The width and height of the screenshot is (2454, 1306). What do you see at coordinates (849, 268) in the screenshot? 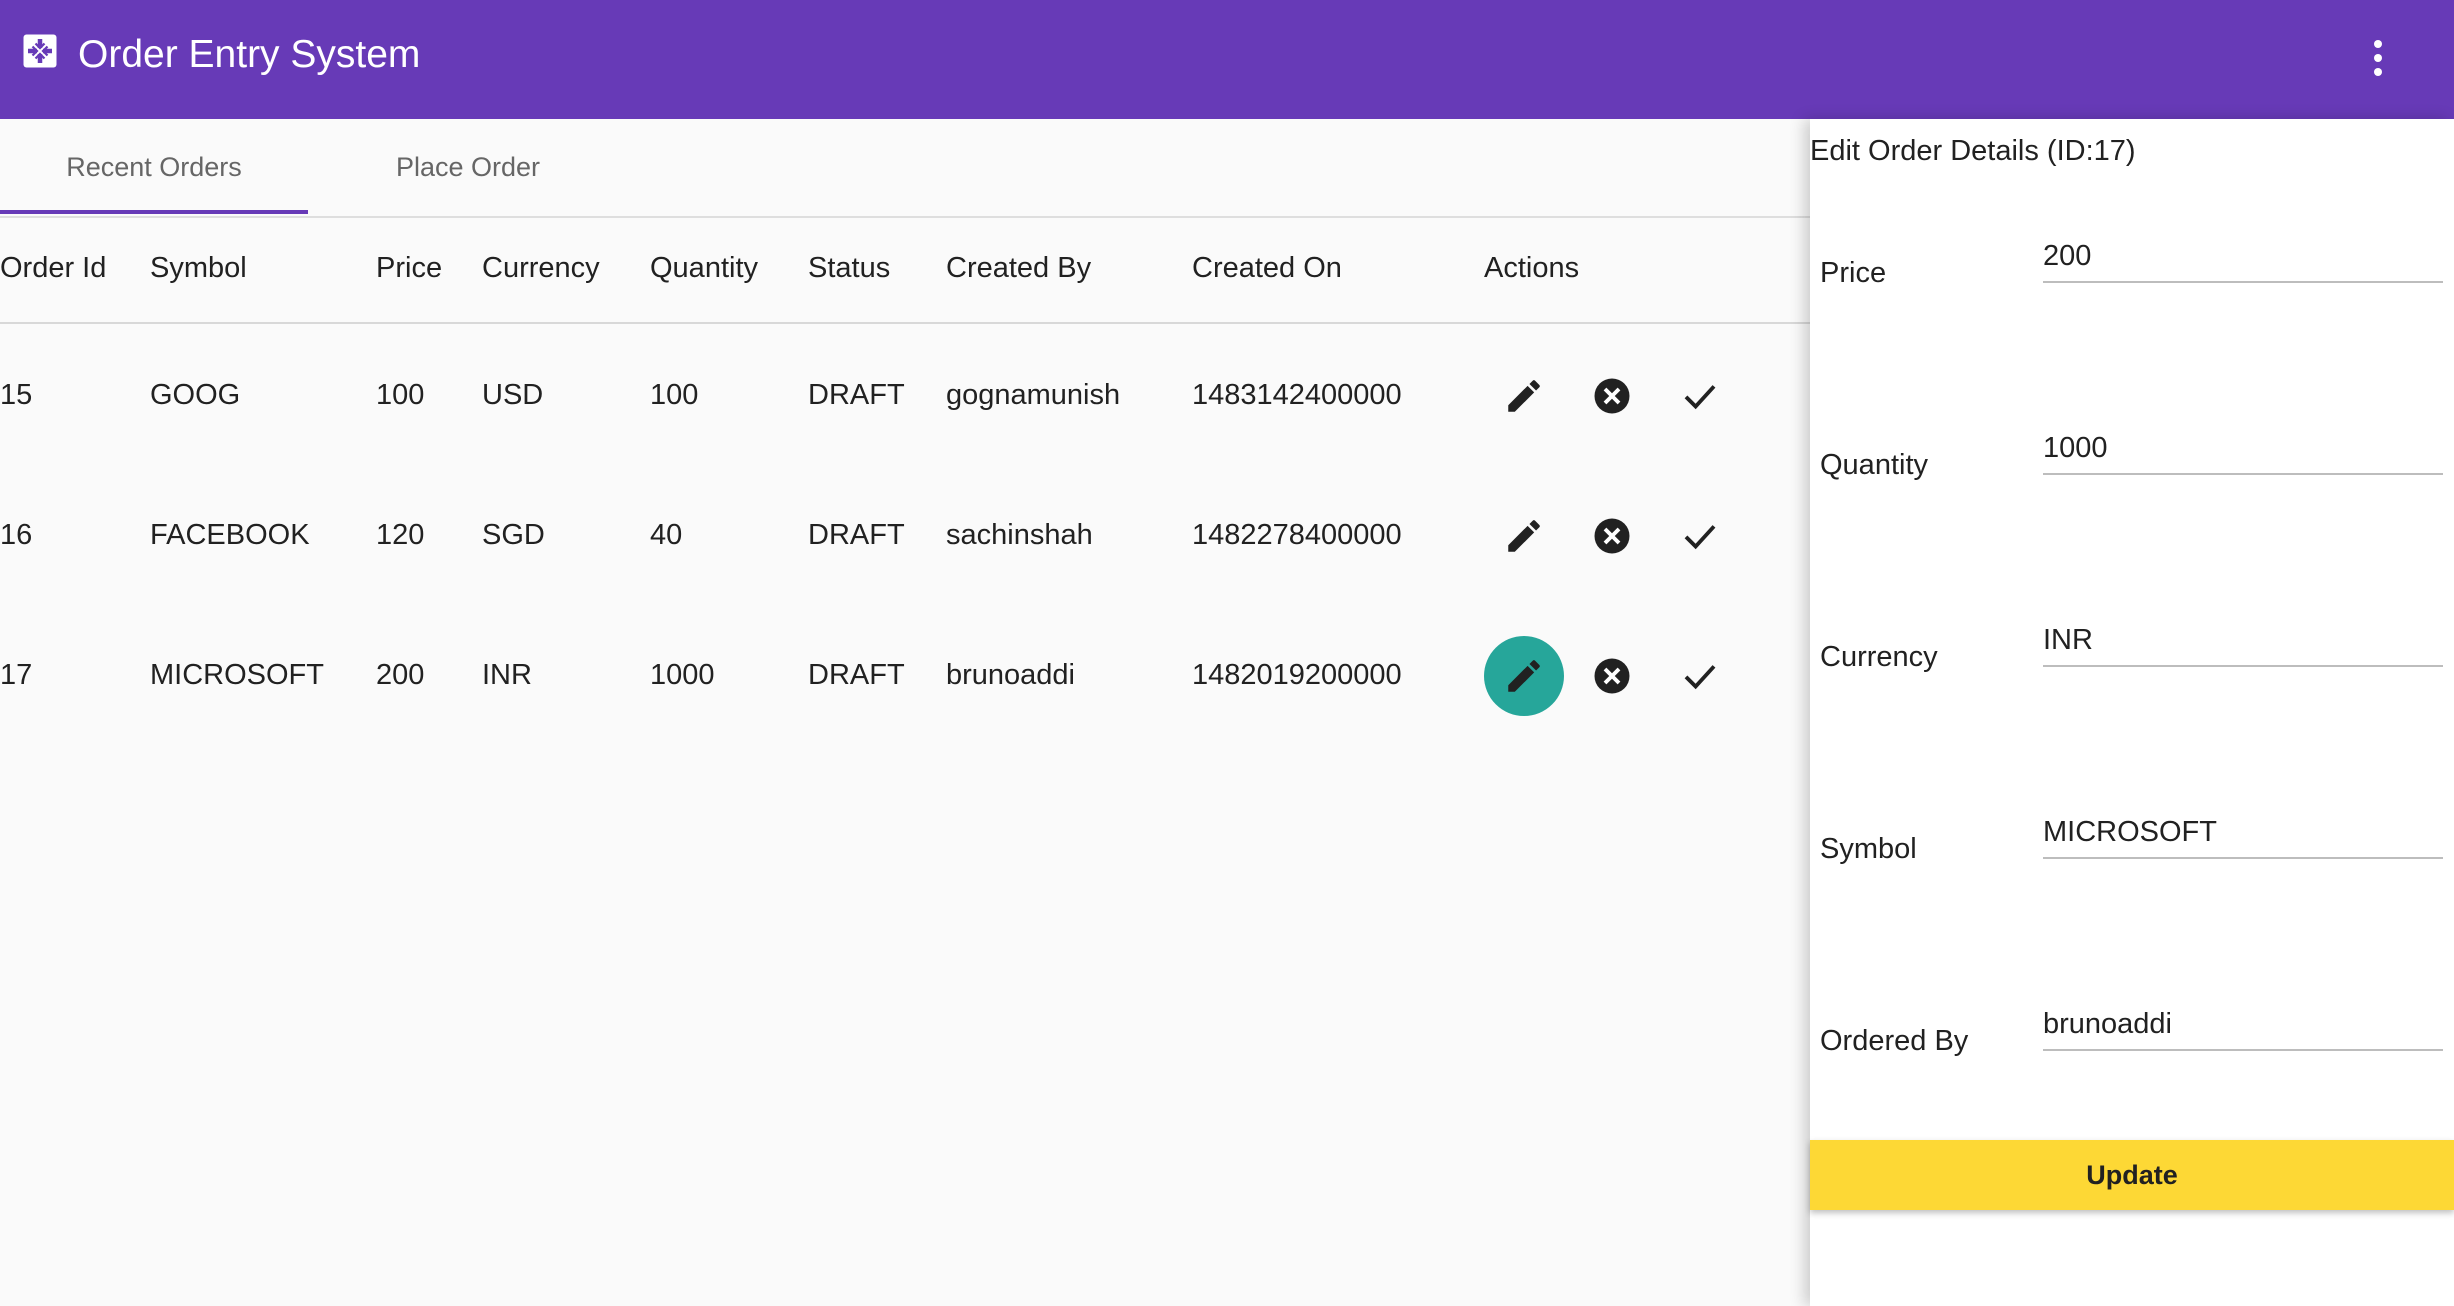
I see `header-status: Status` at bounding box center [849, 268].